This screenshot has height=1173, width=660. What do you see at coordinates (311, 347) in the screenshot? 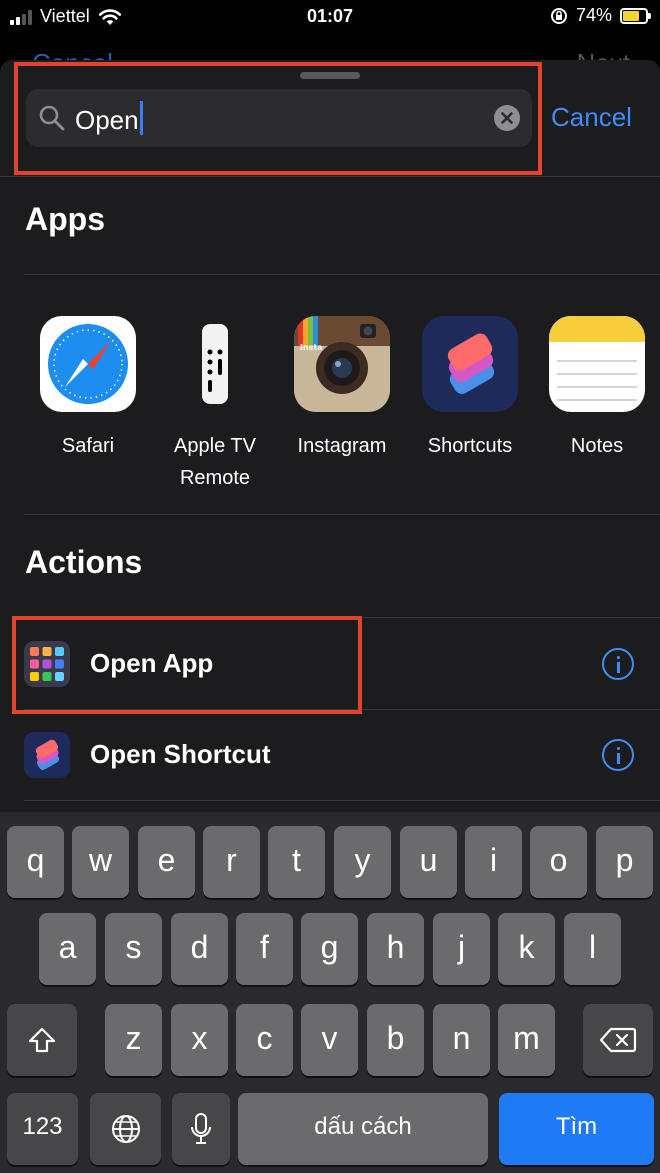
I see `instagram-icon-wordmark: Insta` at bounding box center [311, 347].